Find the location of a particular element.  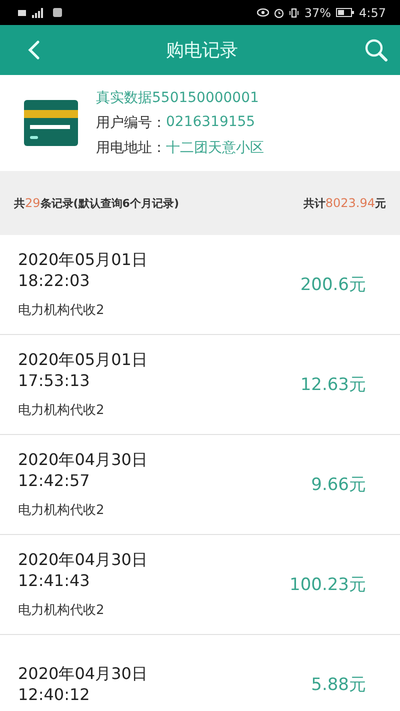

record-row: 2020年04月30日 12:40:12 5.88元 is located at coordinates (200, 673).